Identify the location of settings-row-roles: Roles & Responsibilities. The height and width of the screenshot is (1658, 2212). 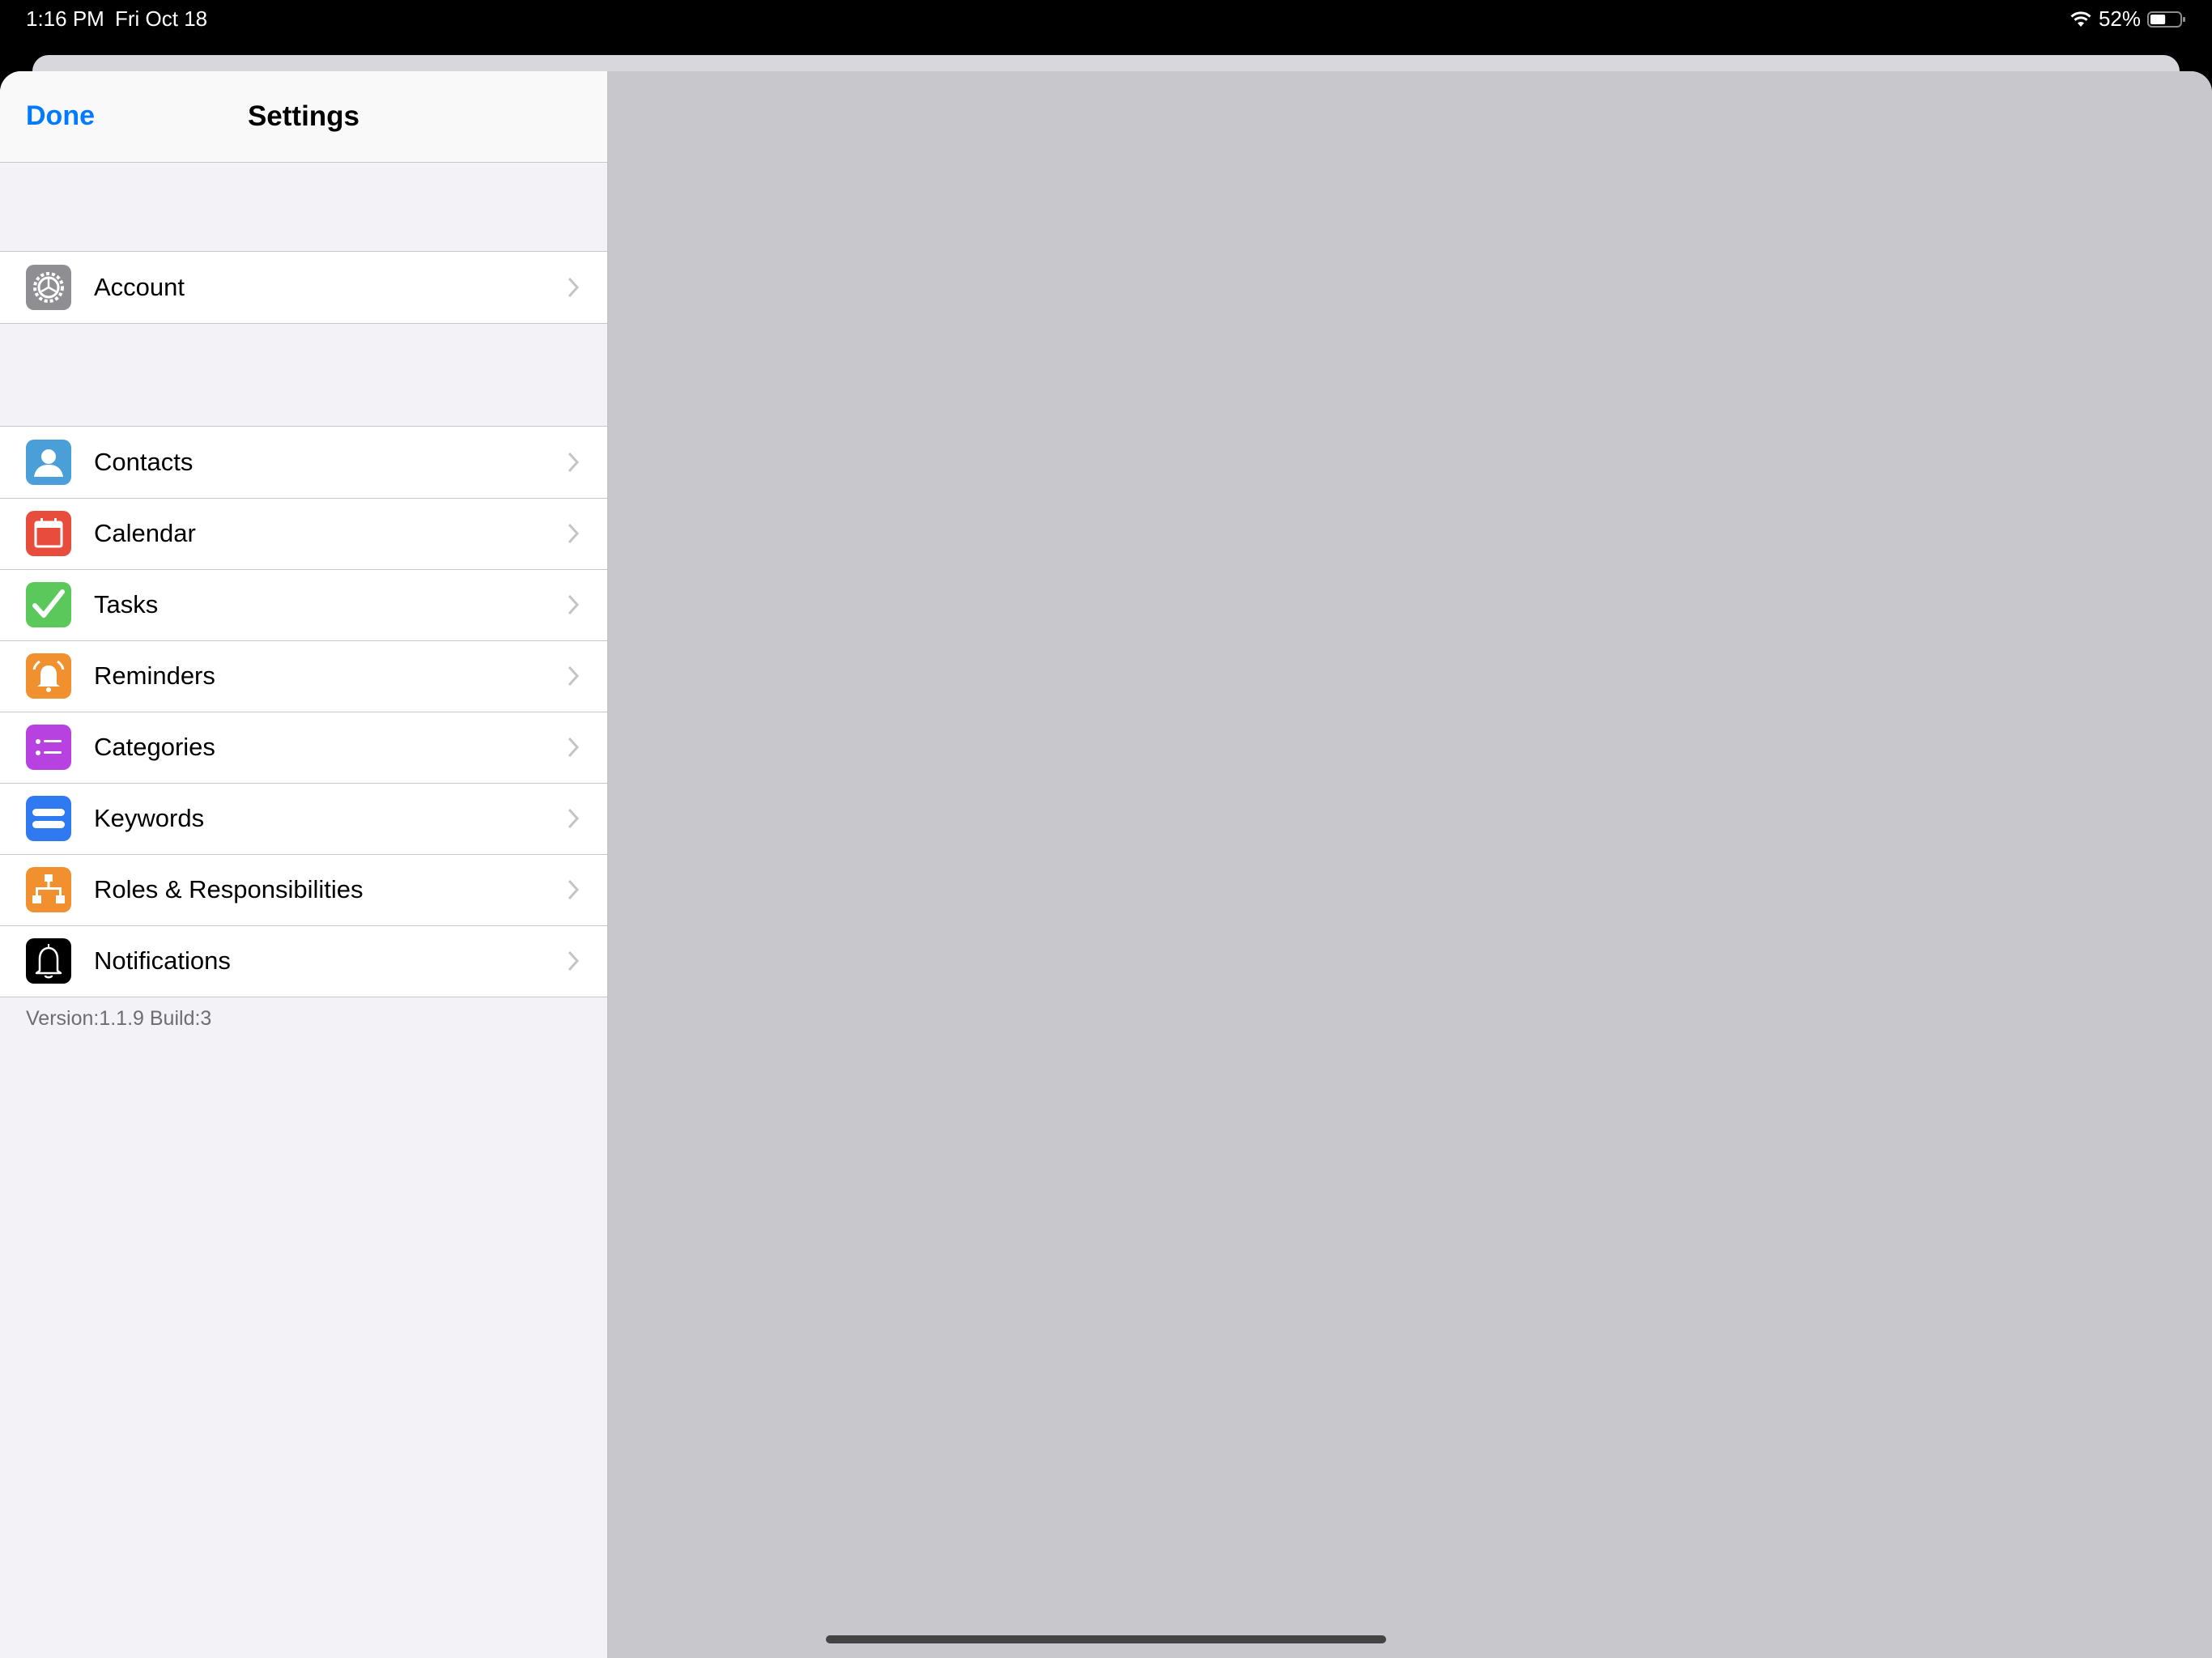
(303, 889).